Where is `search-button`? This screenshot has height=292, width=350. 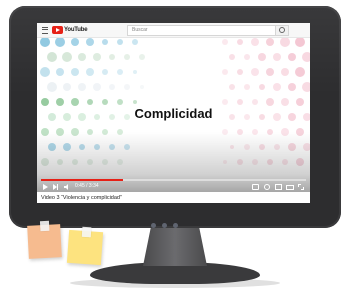 search-button is located at coordinates (281, 30).